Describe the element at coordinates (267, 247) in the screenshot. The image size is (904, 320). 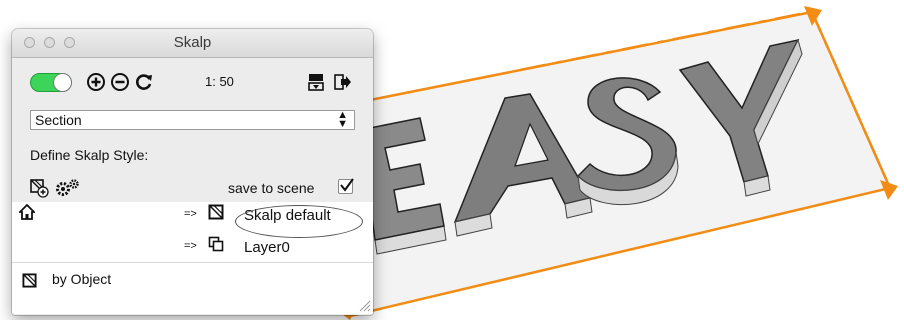
I see `mapping-layer-value: Layer0` at that location.